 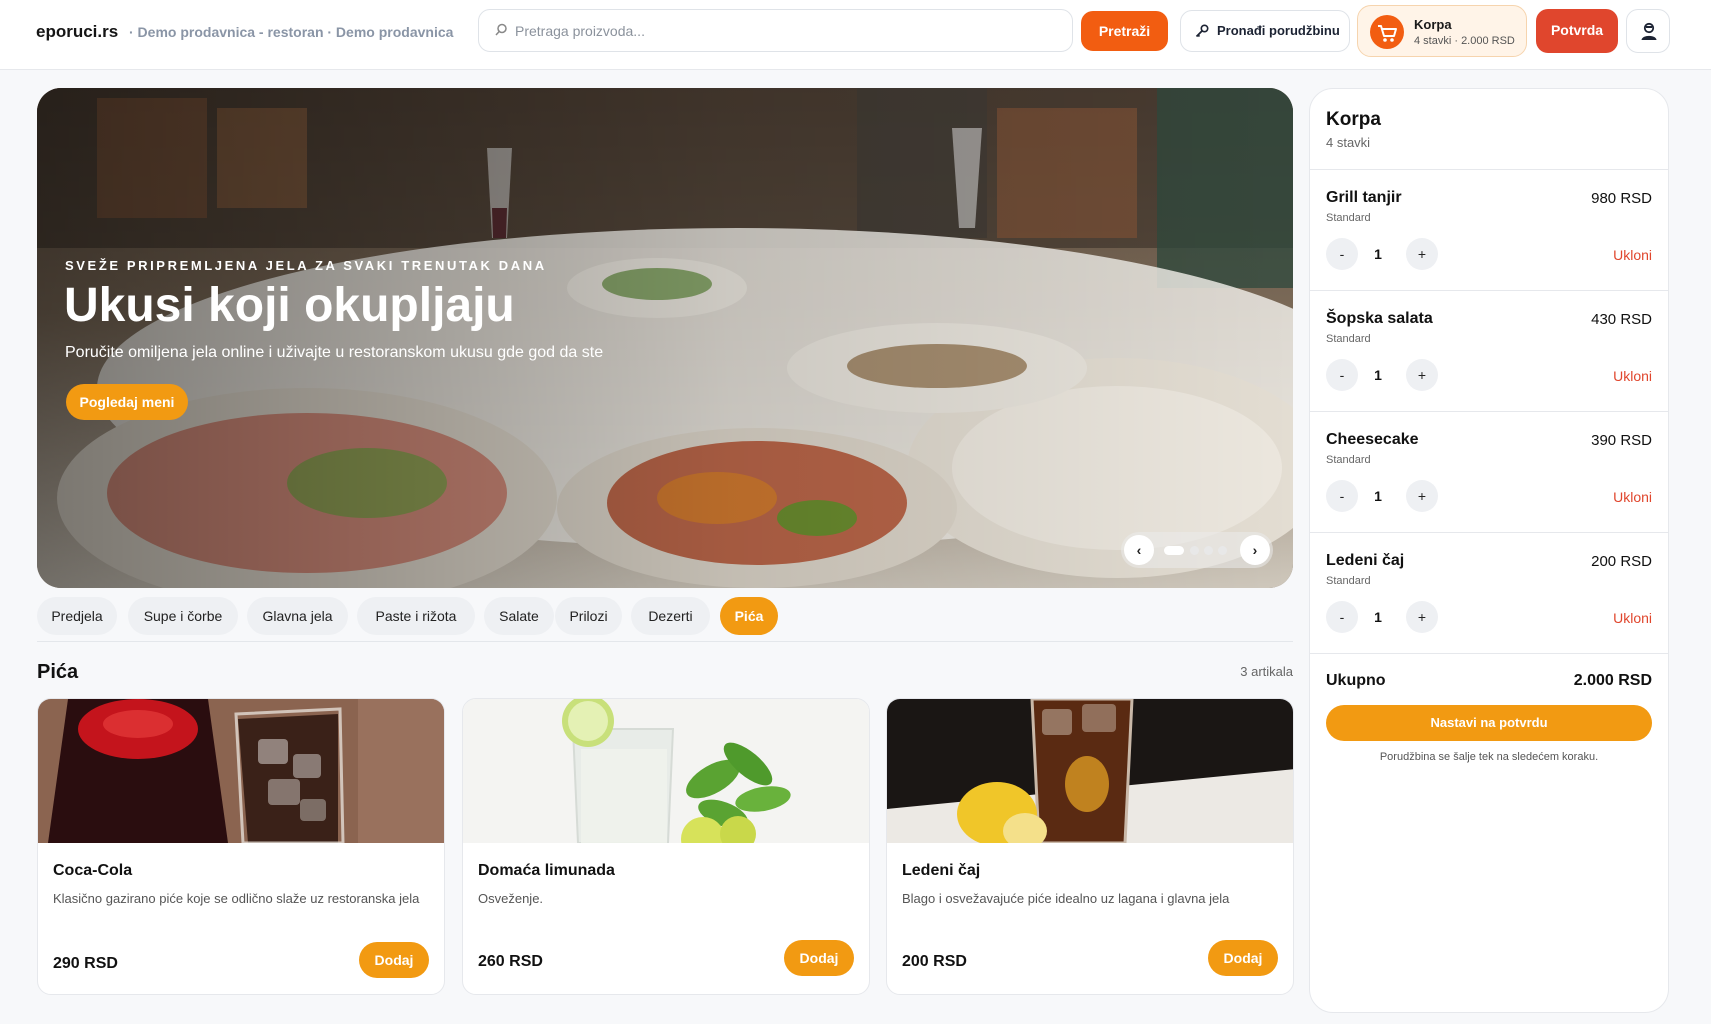 I want to click on product-name: Coca-Cola, so click(x=93, y=870).